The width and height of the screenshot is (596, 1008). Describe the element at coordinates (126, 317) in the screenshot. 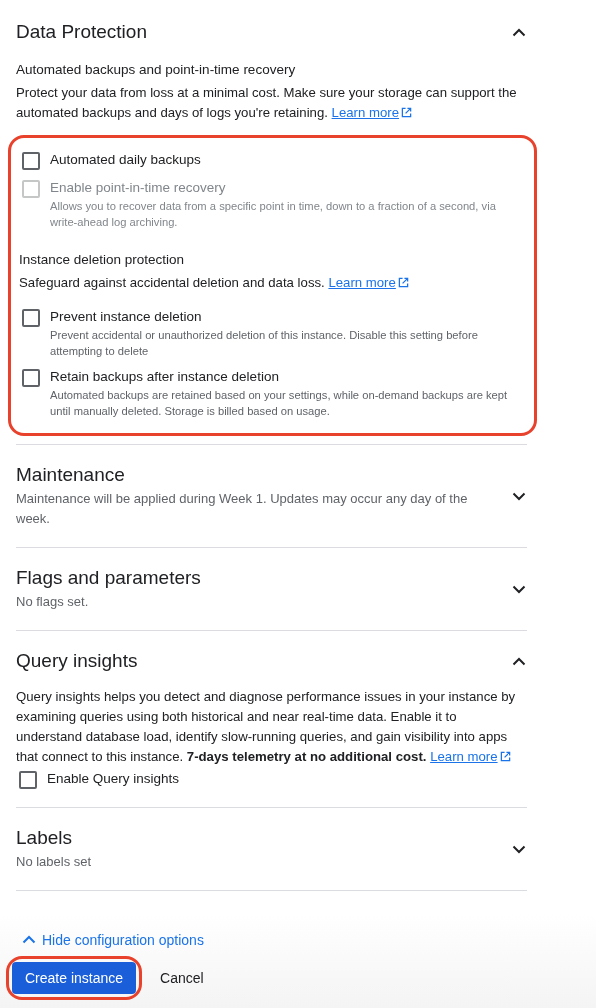

I see `checkbox-label: Prevent instance deletion` at that location.